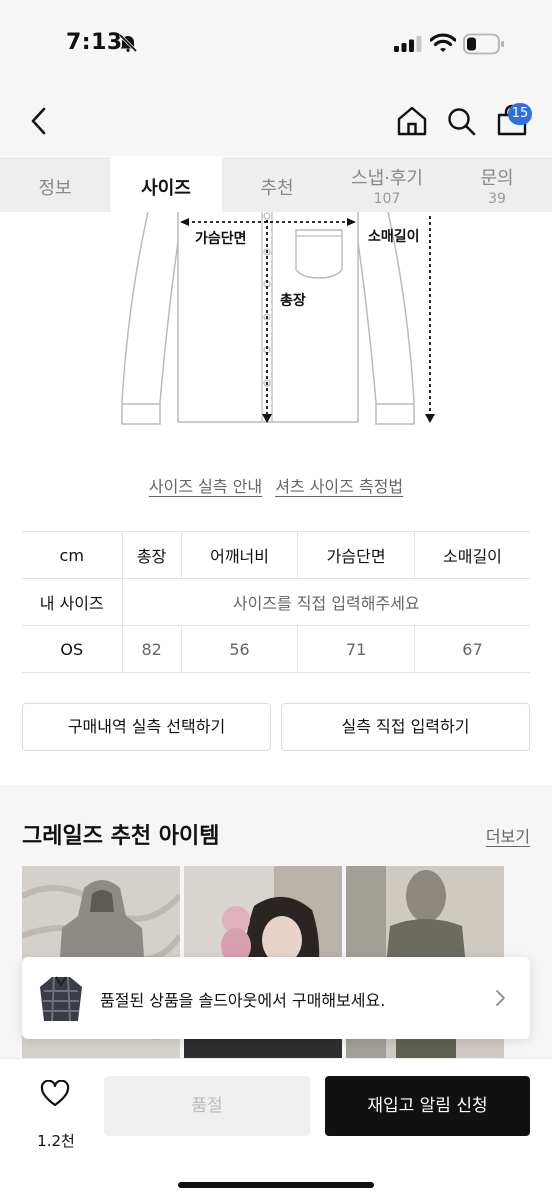 This screenshot has height=1200, width=552. What do you see at coordinates (356, 555) in the screenshot?
I see `table-header-cell: 가슴단면` at bounding box center [356, 555].